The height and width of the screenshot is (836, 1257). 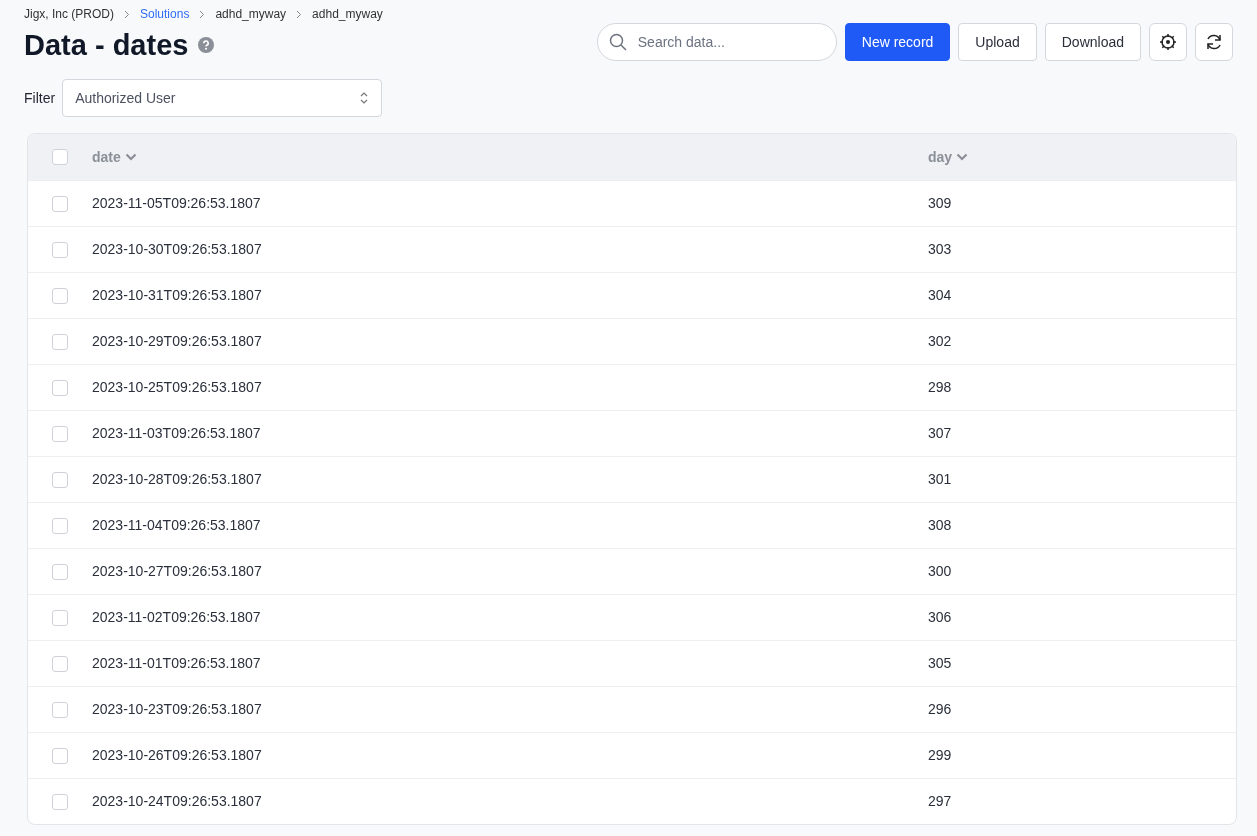 What do you see at coordinates (510, 157) in the screenshot?
I see `column-header: date` at bounding box center [510, 157].